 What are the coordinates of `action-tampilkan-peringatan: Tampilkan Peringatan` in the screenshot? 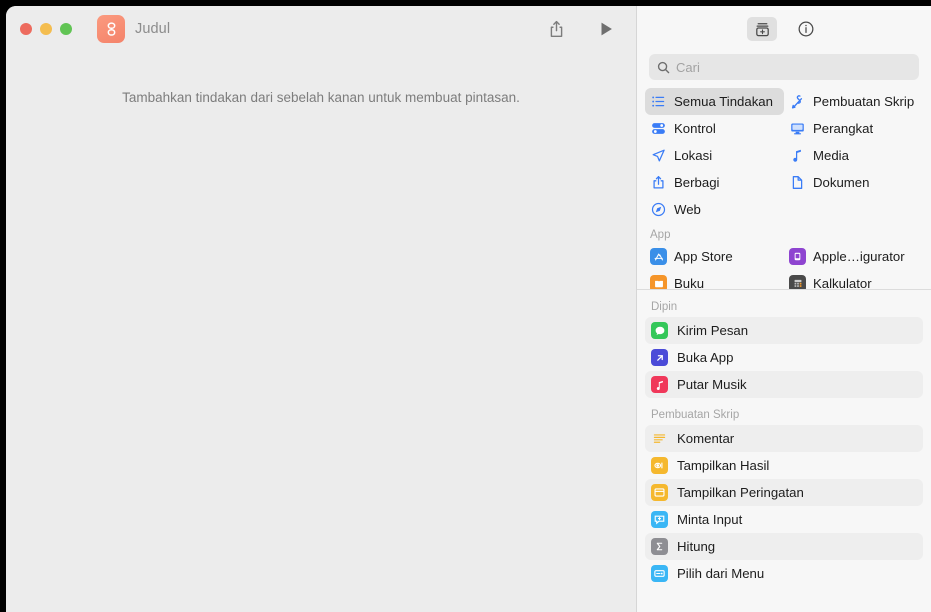 It's located at (784, 492).